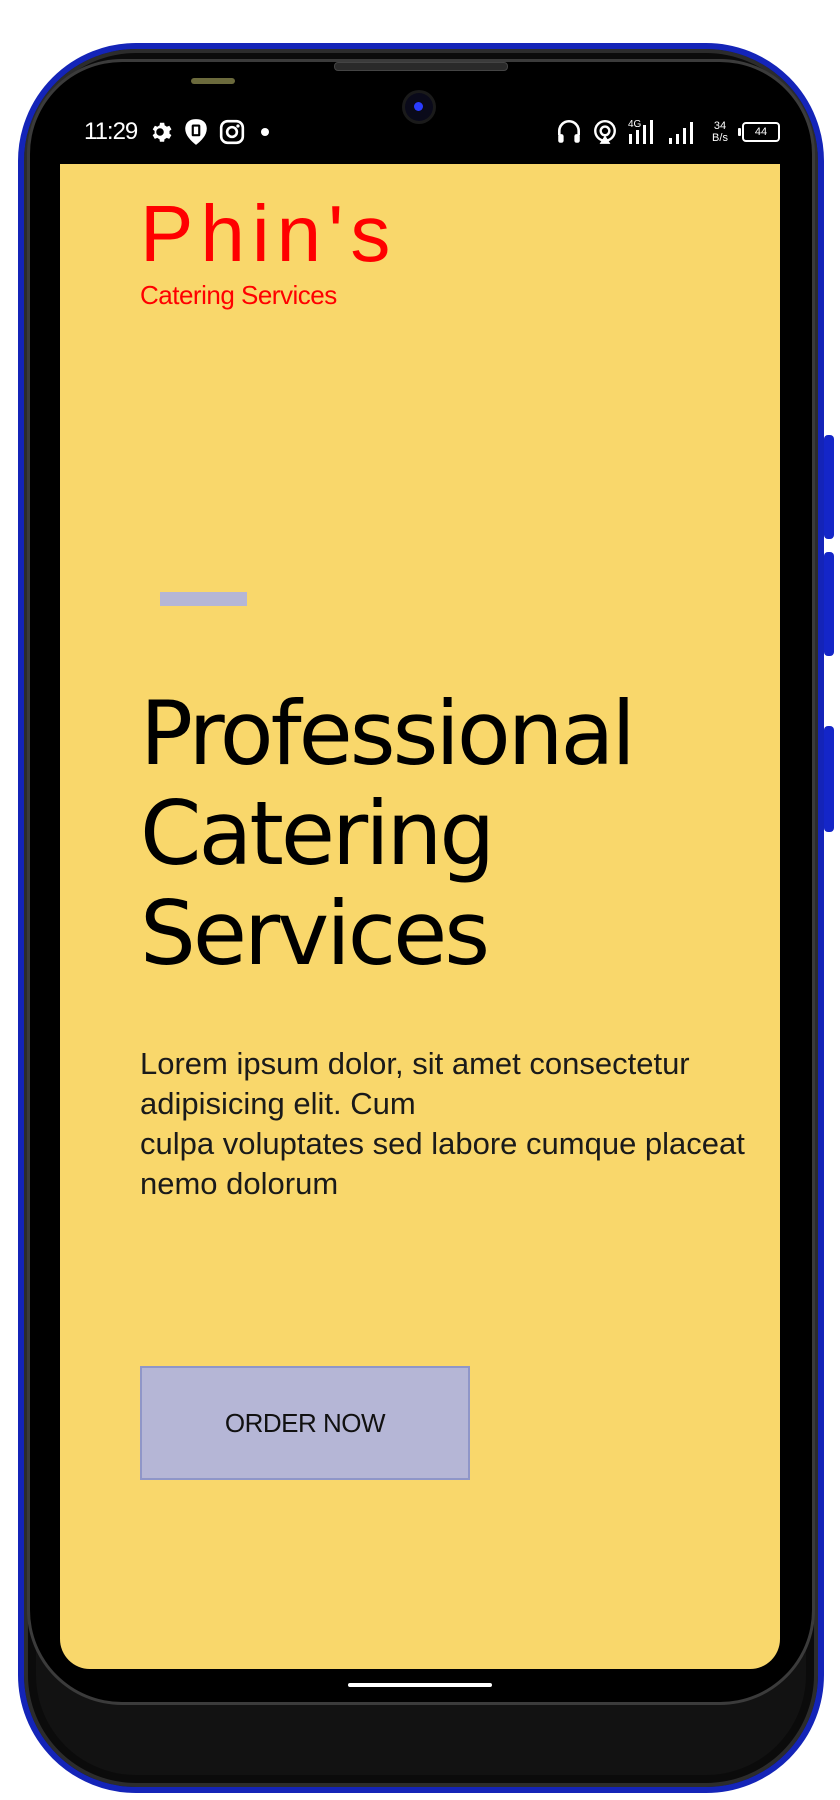 This screenshot has height=1800, width=840. Describe the element at coordinates (111, 131) in the screenshot. I see `status-time: 11:29` at that location.